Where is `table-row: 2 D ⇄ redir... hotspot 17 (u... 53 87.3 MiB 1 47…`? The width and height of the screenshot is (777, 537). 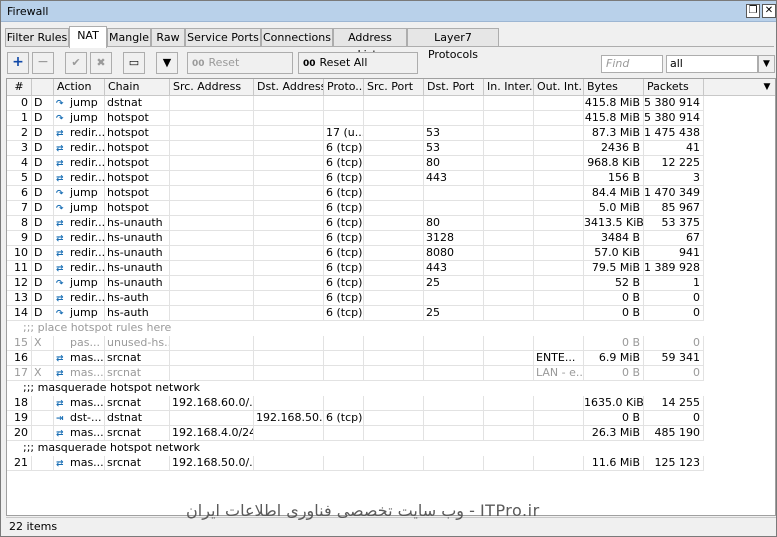
table-row: 2 D ⇄ redir... hotspot 17 (u... 53 87.3 MiB 1 47… is located at coordinates (391, 133).